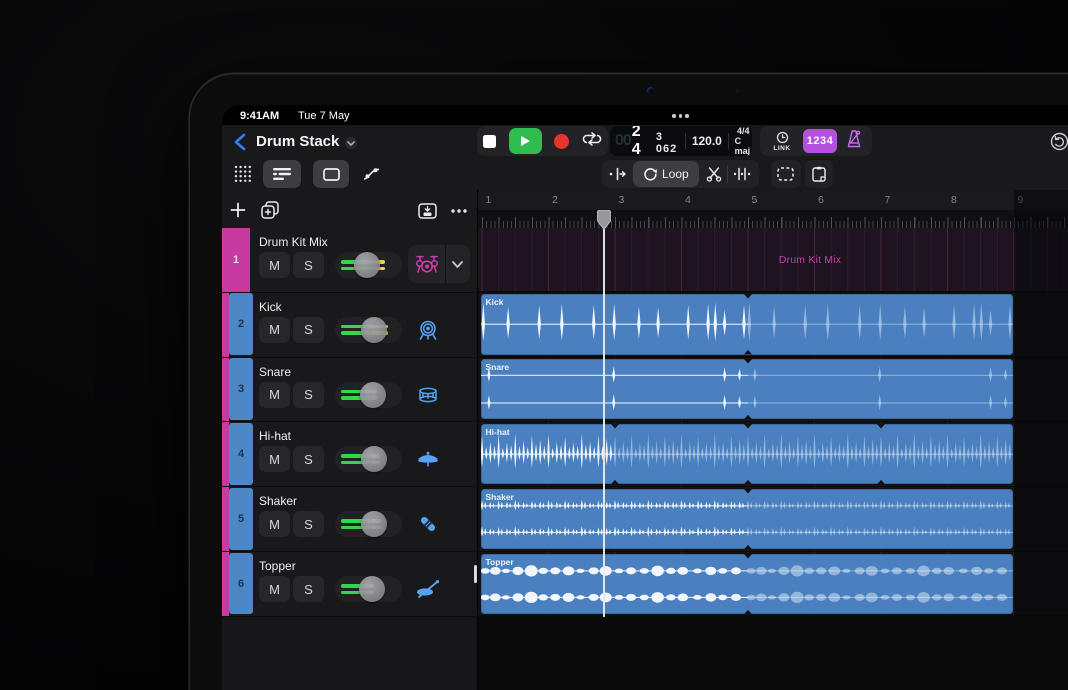 This screenshot has width=1068, height=690. I want to click on track-number-badge: 1, so click(236, 260).